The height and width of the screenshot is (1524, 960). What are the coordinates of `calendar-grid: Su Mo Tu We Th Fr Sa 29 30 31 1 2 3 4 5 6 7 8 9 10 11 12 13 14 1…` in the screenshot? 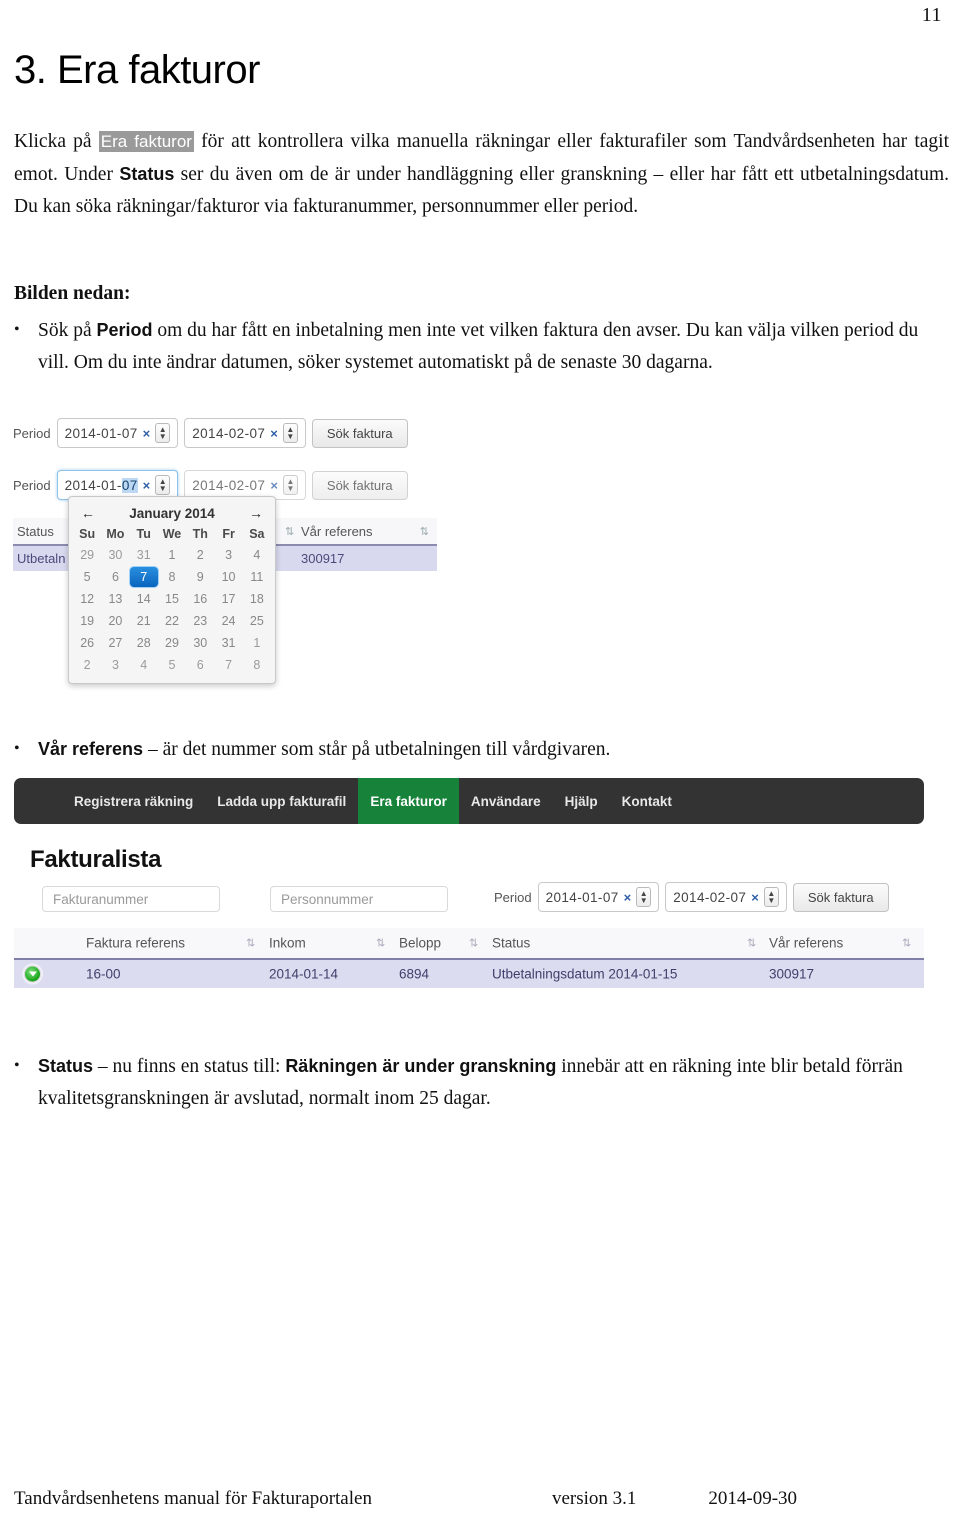 It's located at (172, 600).